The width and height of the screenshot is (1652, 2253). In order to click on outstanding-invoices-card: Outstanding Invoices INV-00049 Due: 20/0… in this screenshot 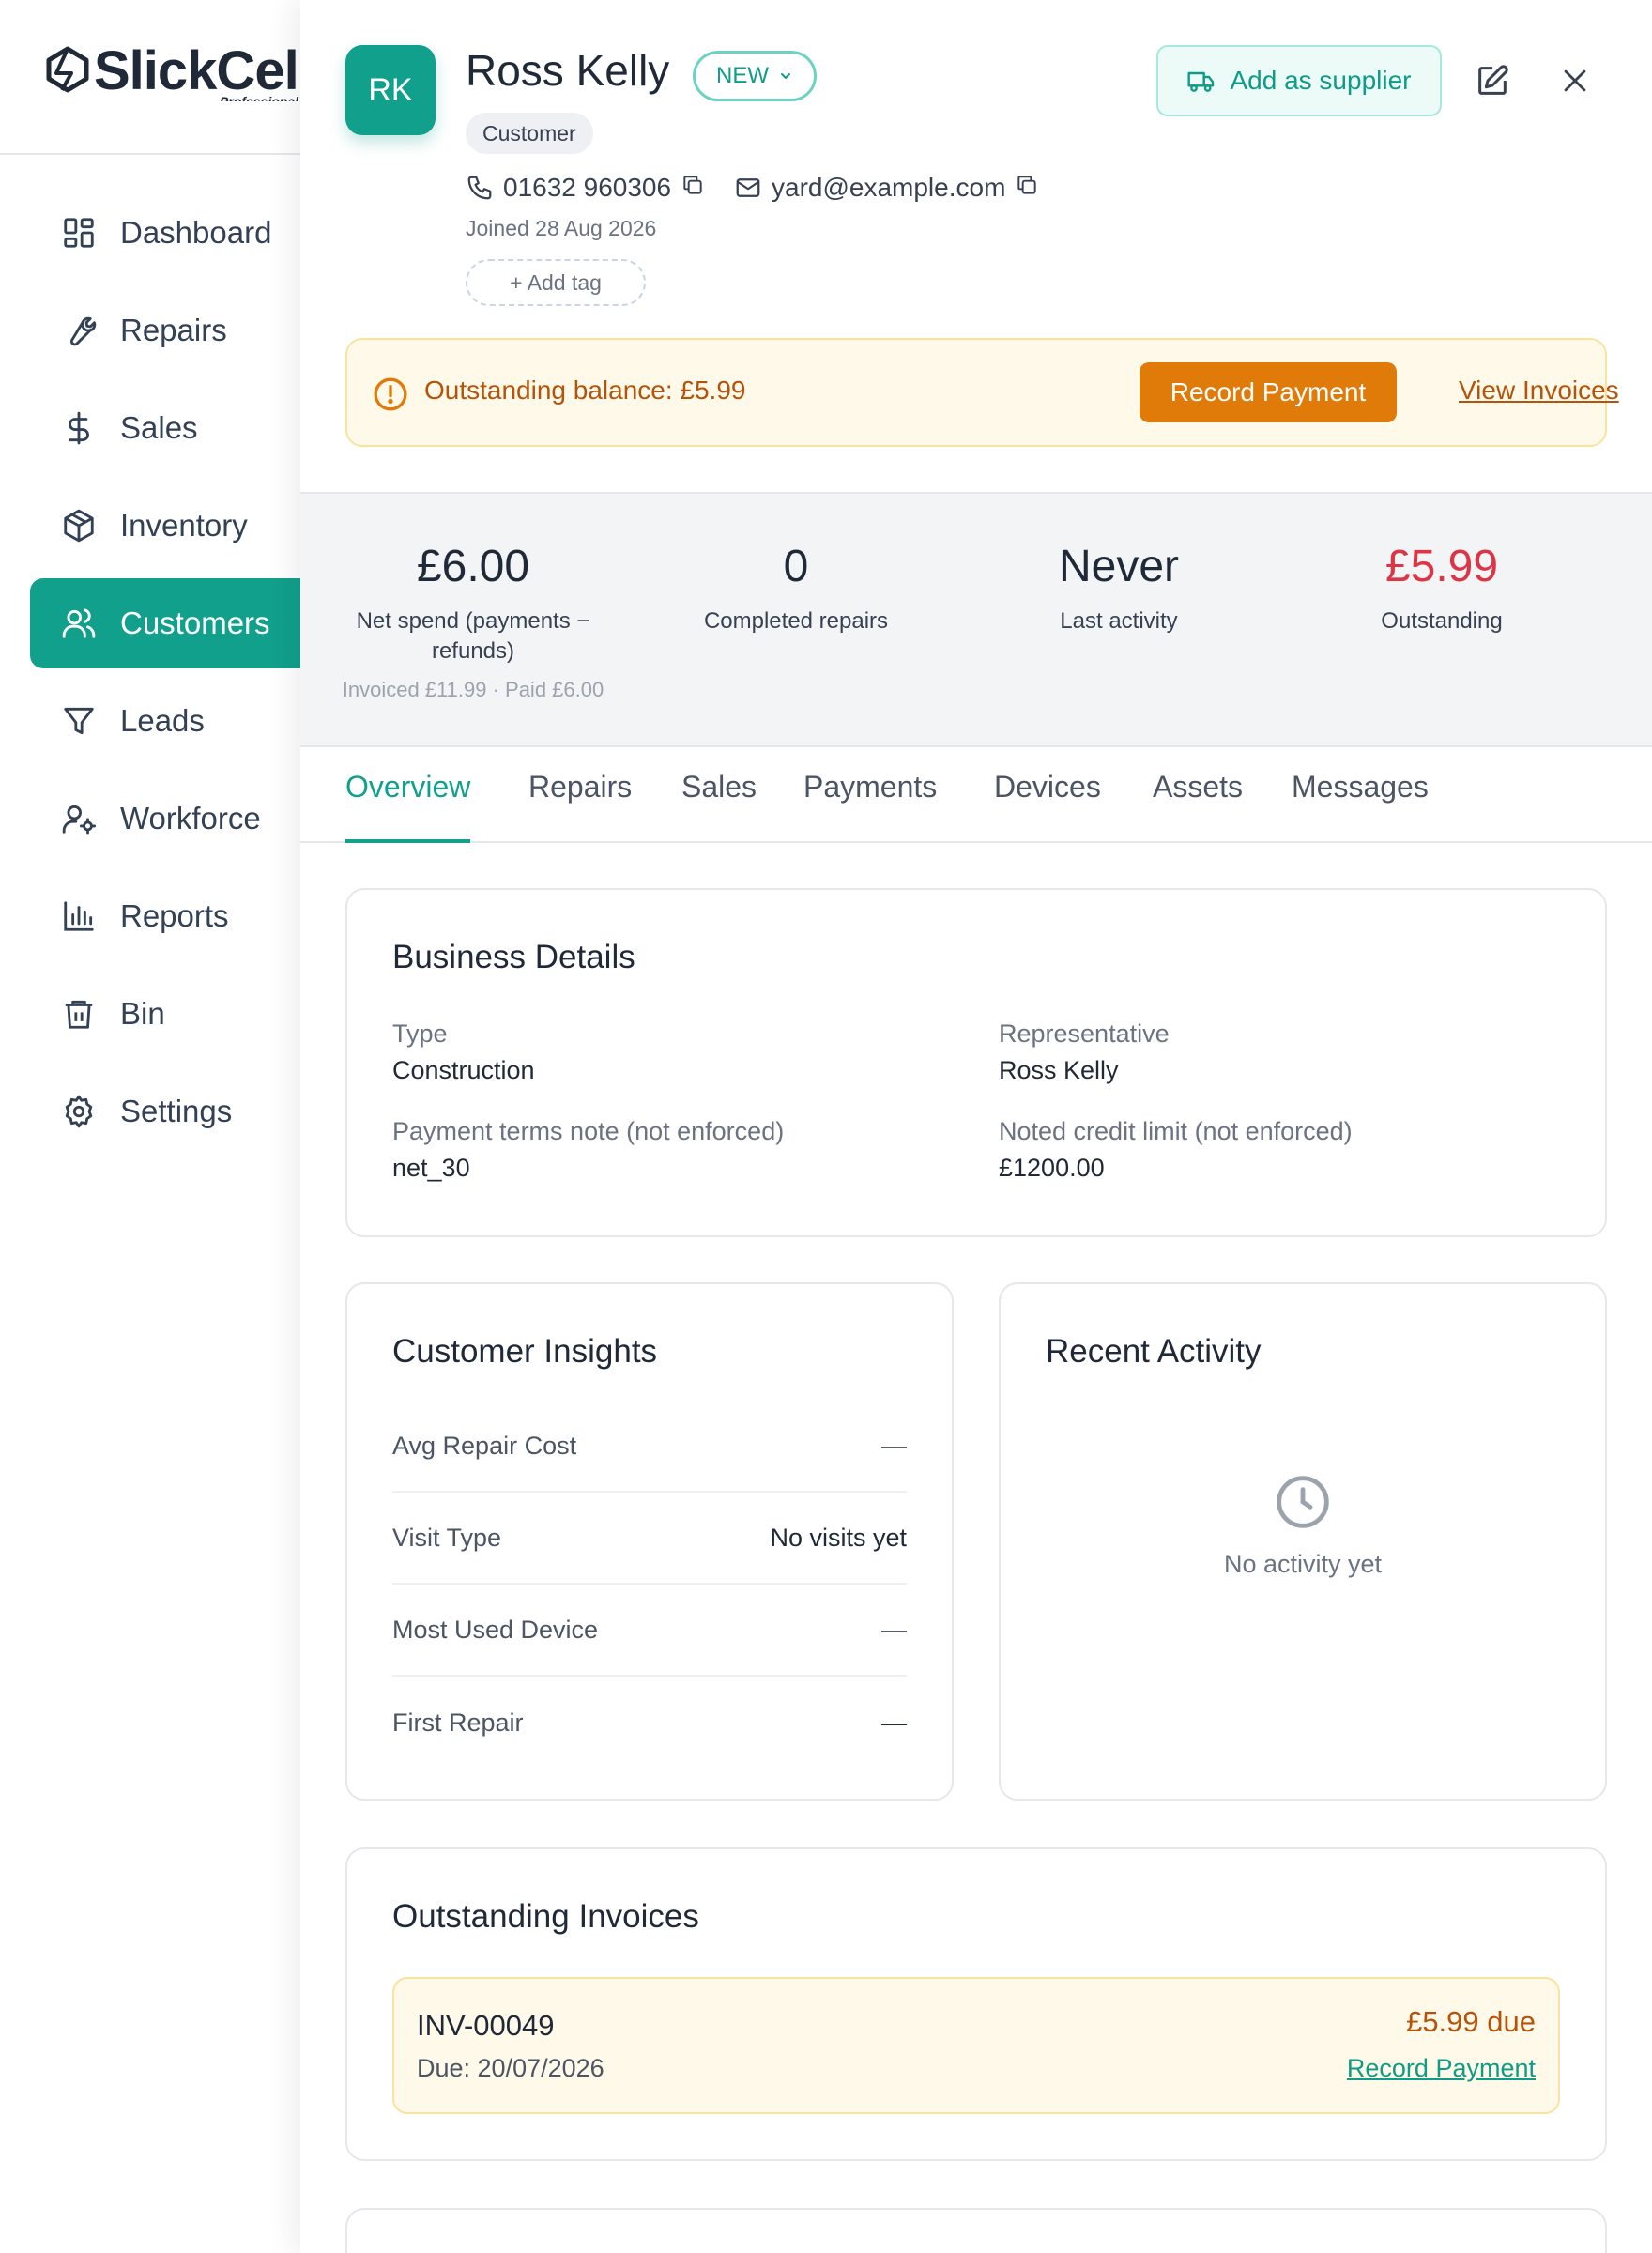, I will do `click(976, 2004)`.